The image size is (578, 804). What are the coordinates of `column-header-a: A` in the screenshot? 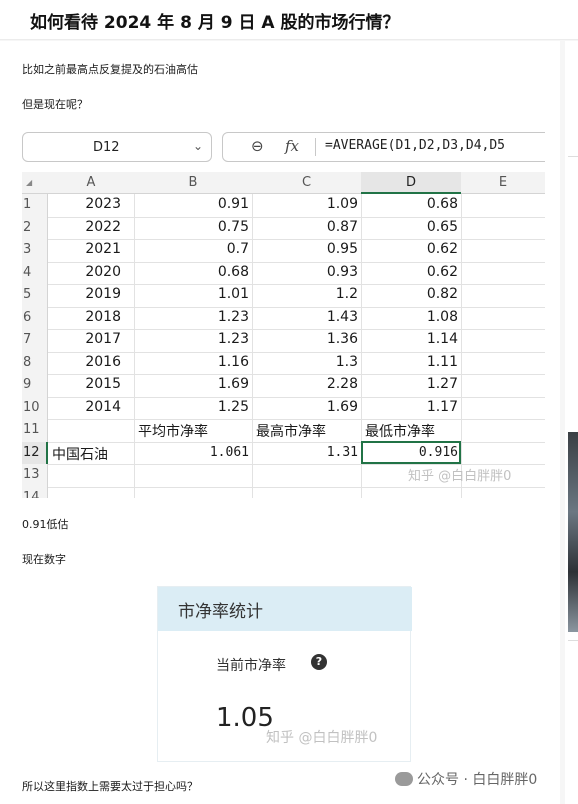 It's located at (91, 183).